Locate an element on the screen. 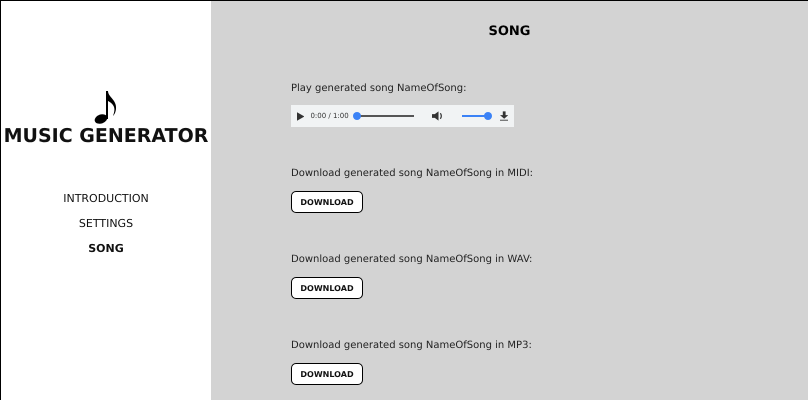 The height and width of the screenshot is (400, 808). download-label: Download generated song NameOfSong in MP3: is located at coordinates (412, 346).